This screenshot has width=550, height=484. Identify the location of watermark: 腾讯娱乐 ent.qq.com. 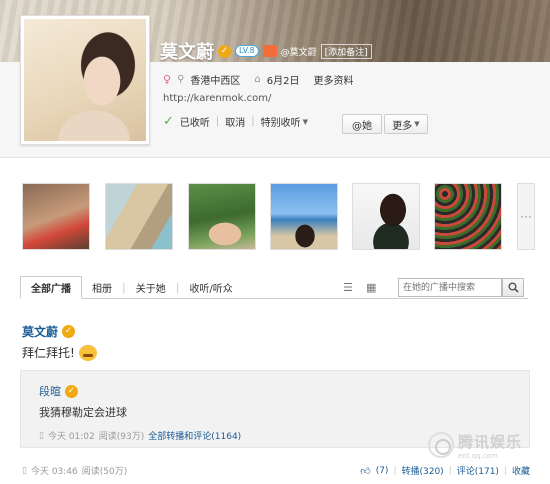
(487, 445).